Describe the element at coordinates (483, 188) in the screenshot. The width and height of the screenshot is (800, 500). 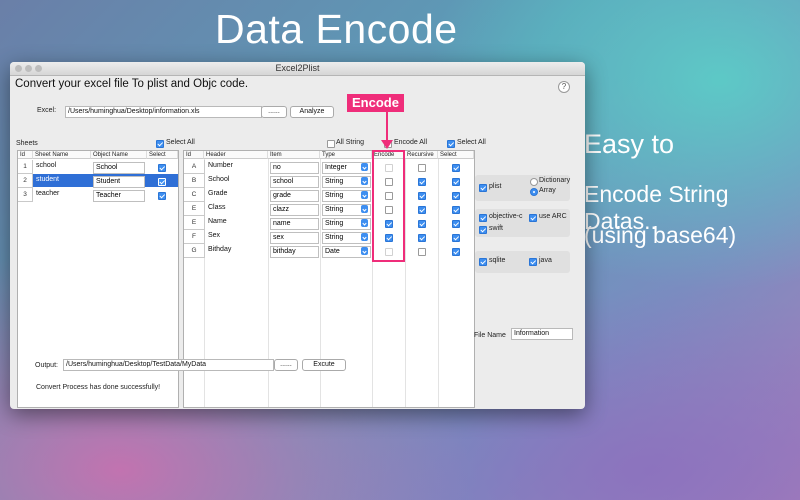
I see `plist-checkbox` at that location.